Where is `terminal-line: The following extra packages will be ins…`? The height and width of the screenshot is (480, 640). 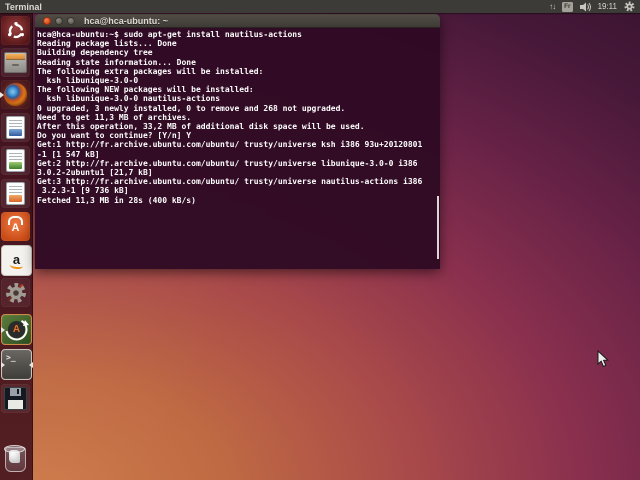 terminal-line: The following extra packages will be ins… is located at coordinates (150, 71).